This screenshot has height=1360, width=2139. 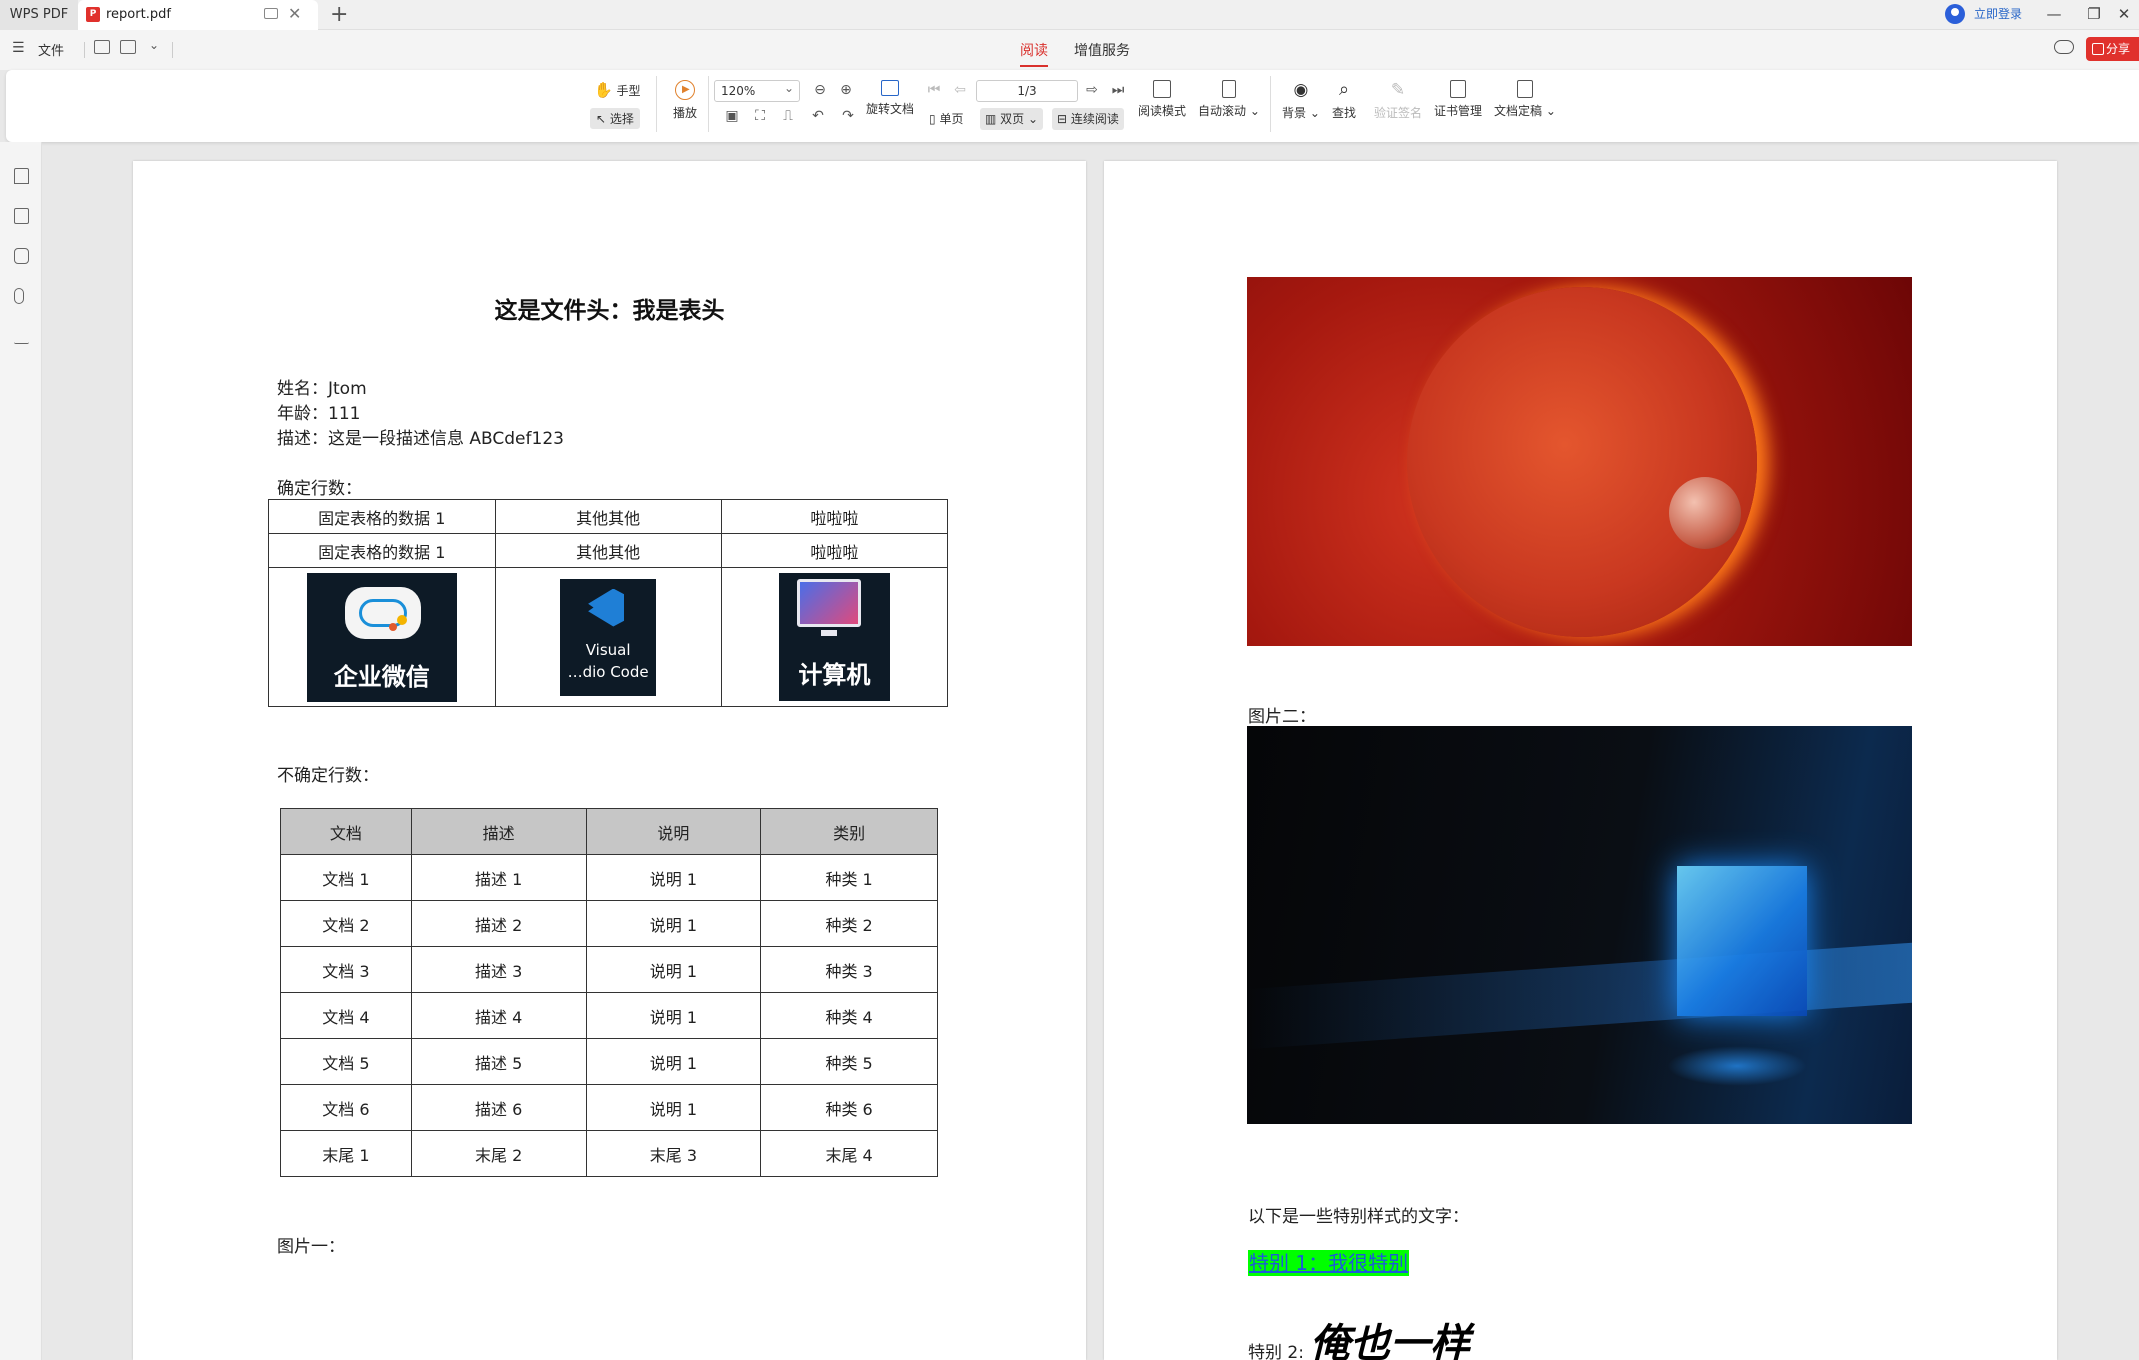 What do you see at coordinates (21, 216) in the screenshot?
I see `thumbnail-icon` at bounding box center [21, 216].